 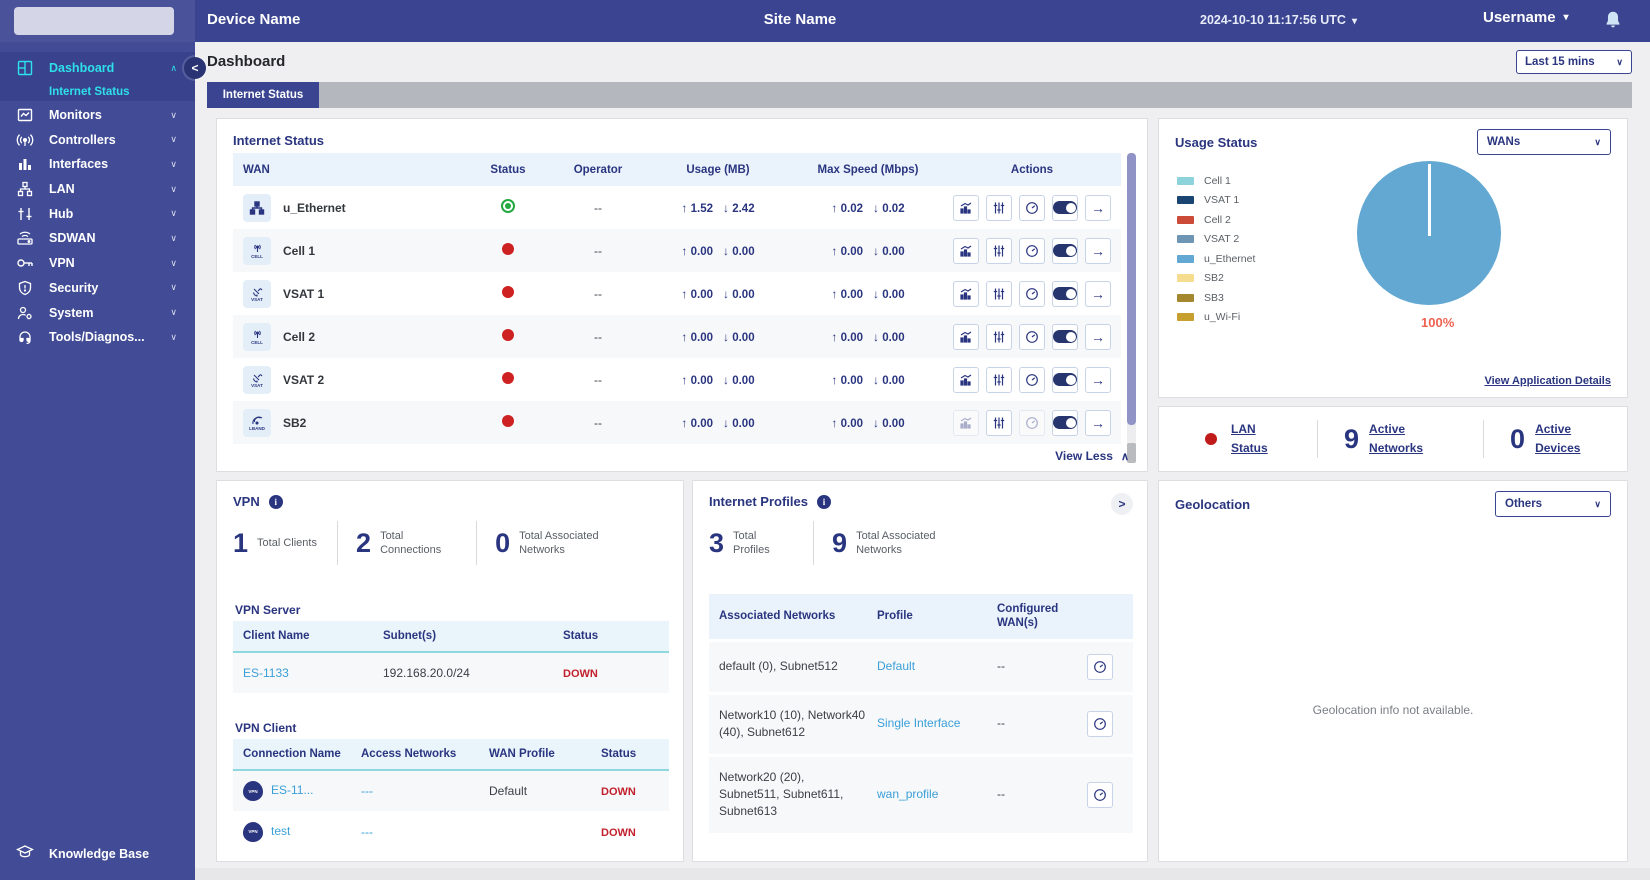 What do you see at coordinates (280, 831) in the screenshot?
I see `vpn-connection-link: test` at bounding box center [280, 831].